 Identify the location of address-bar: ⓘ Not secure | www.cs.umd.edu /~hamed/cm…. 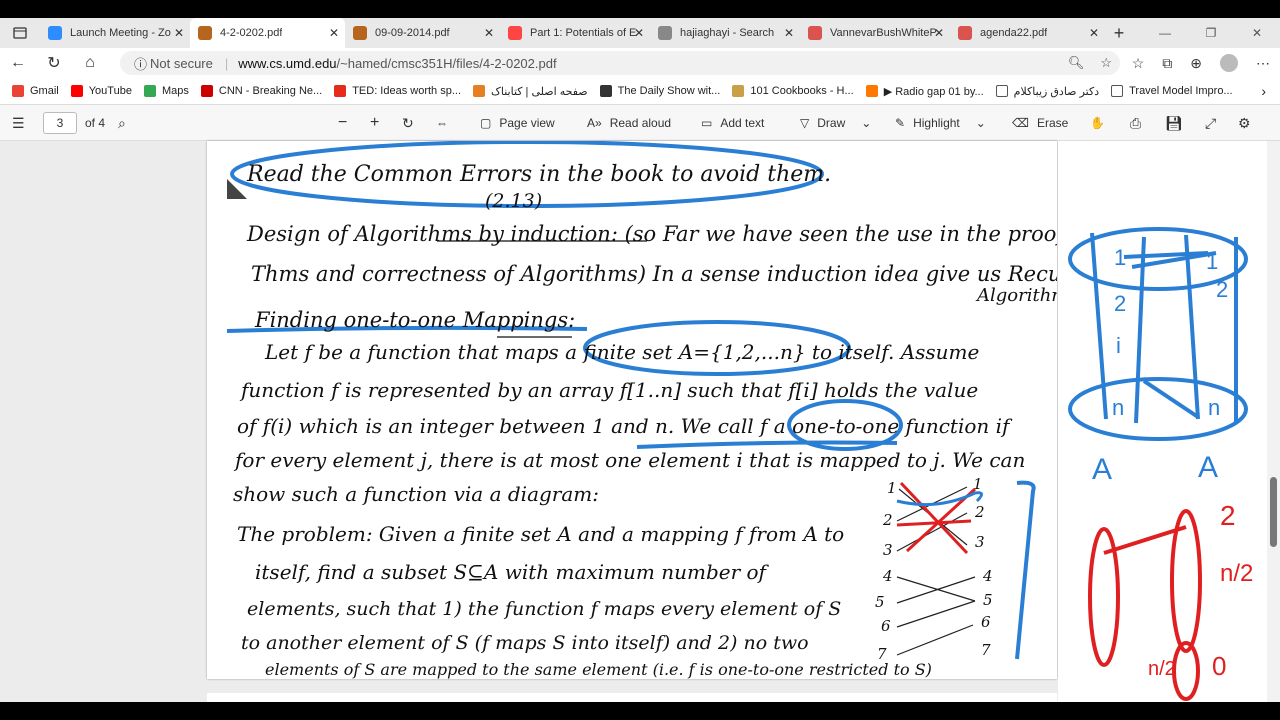
(620, 63).